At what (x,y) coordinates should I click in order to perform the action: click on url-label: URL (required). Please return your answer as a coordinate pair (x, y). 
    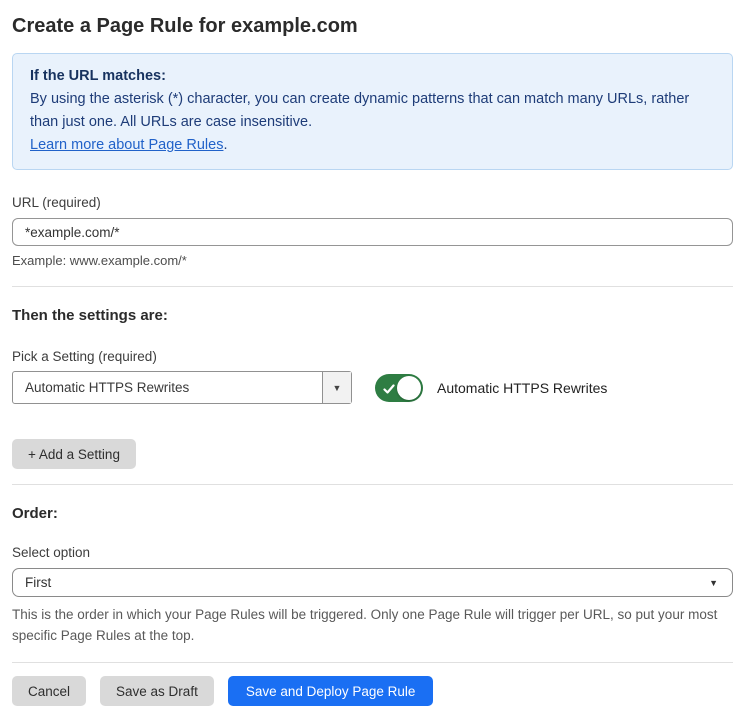
    Looking at the image, I should click on (56, 202).